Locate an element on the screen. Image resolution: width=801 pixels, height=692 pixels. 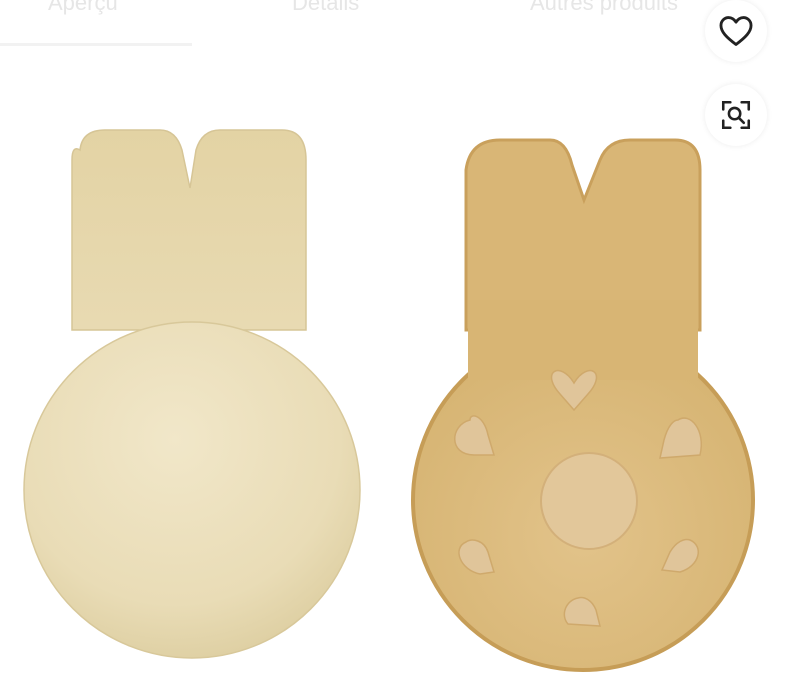
tab-overview: Aperçu is located at coordinates (83, 8).